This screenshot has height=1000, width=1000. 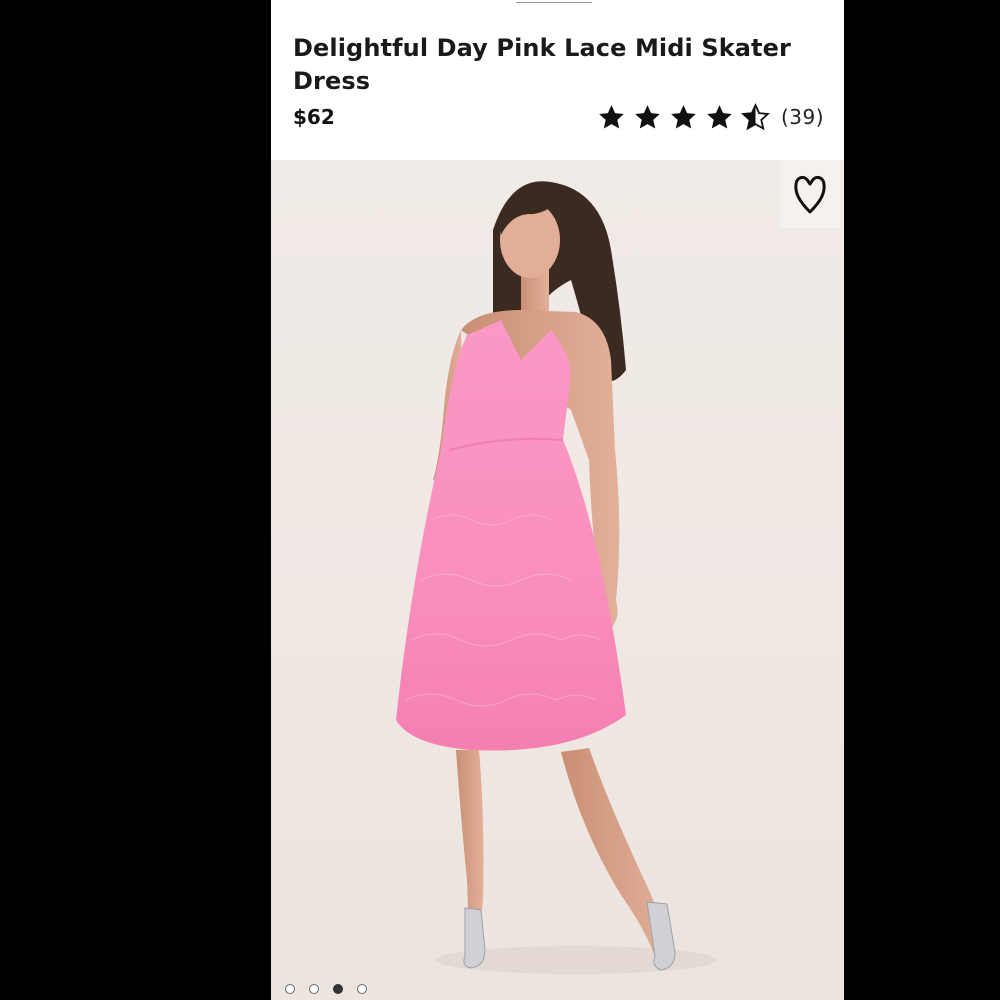 I want to click on rating-stars: (39), so click(x=710, y=117).